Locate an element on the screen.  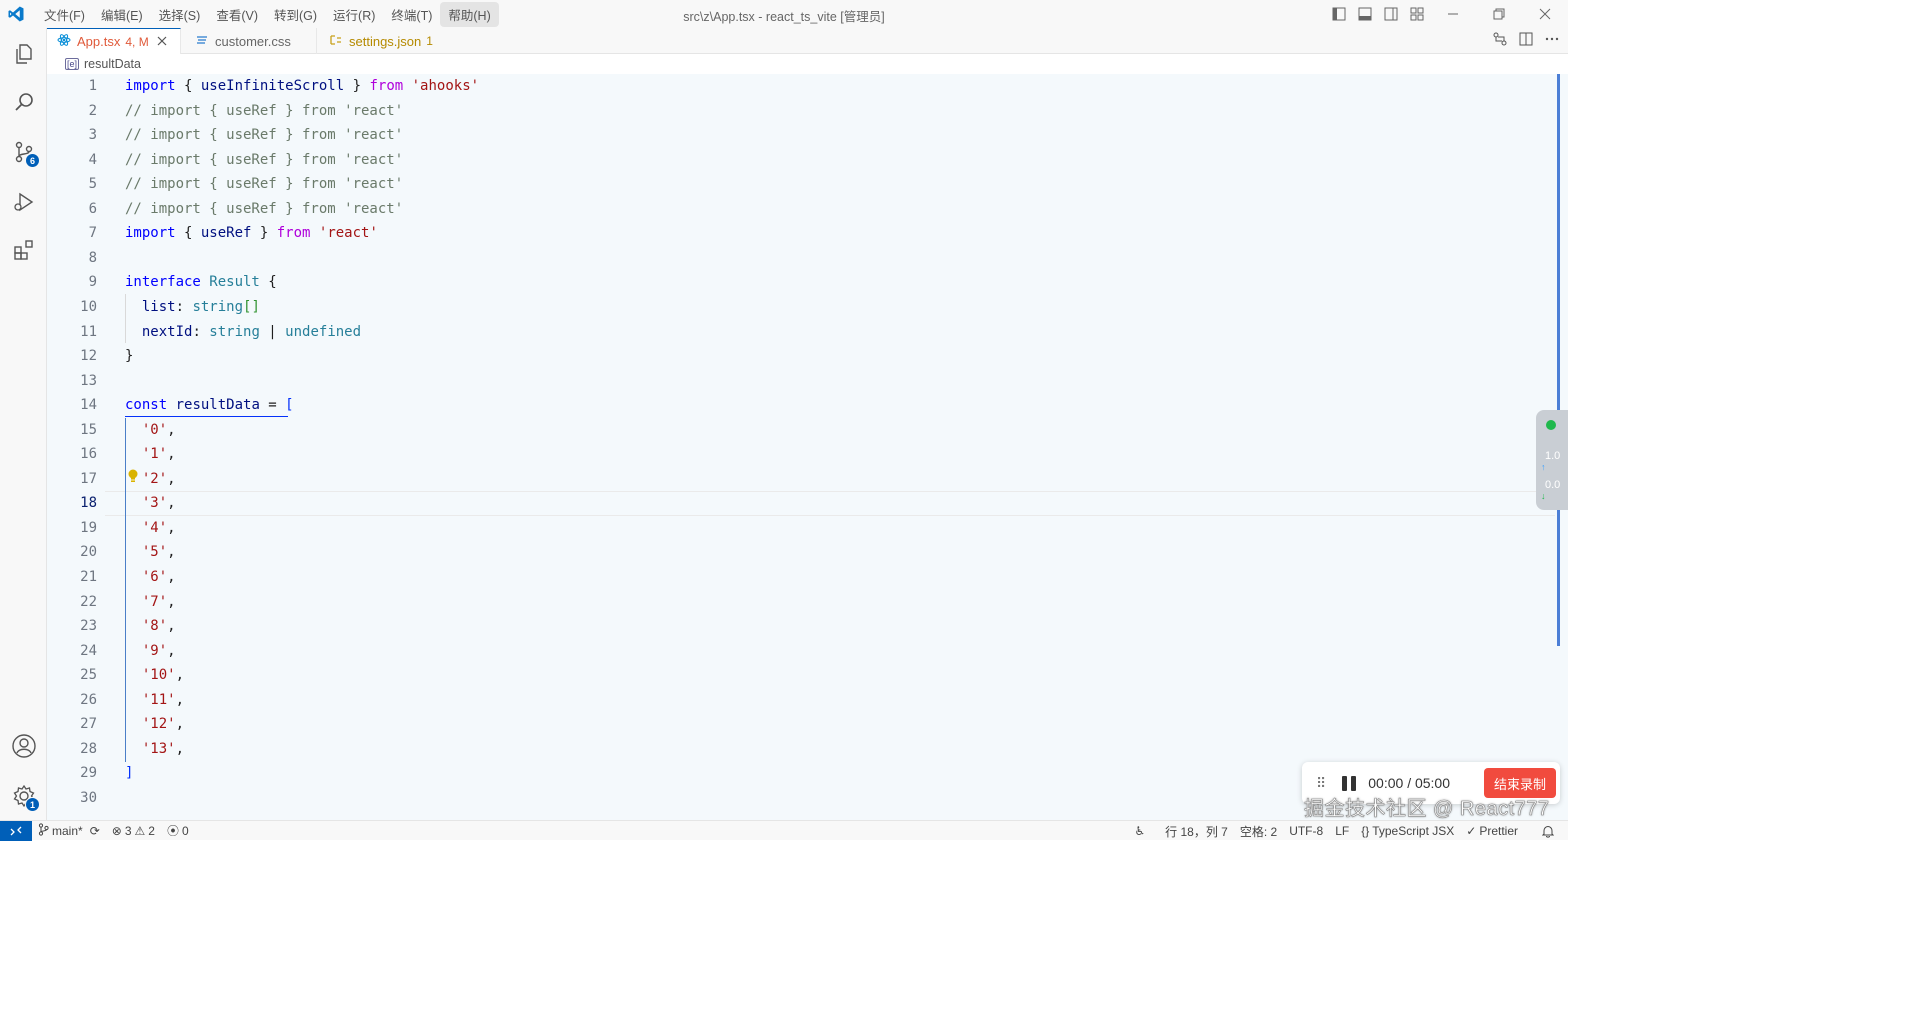
cursor-position: 行 18，列 7 is located at coordinates (1196, 831).